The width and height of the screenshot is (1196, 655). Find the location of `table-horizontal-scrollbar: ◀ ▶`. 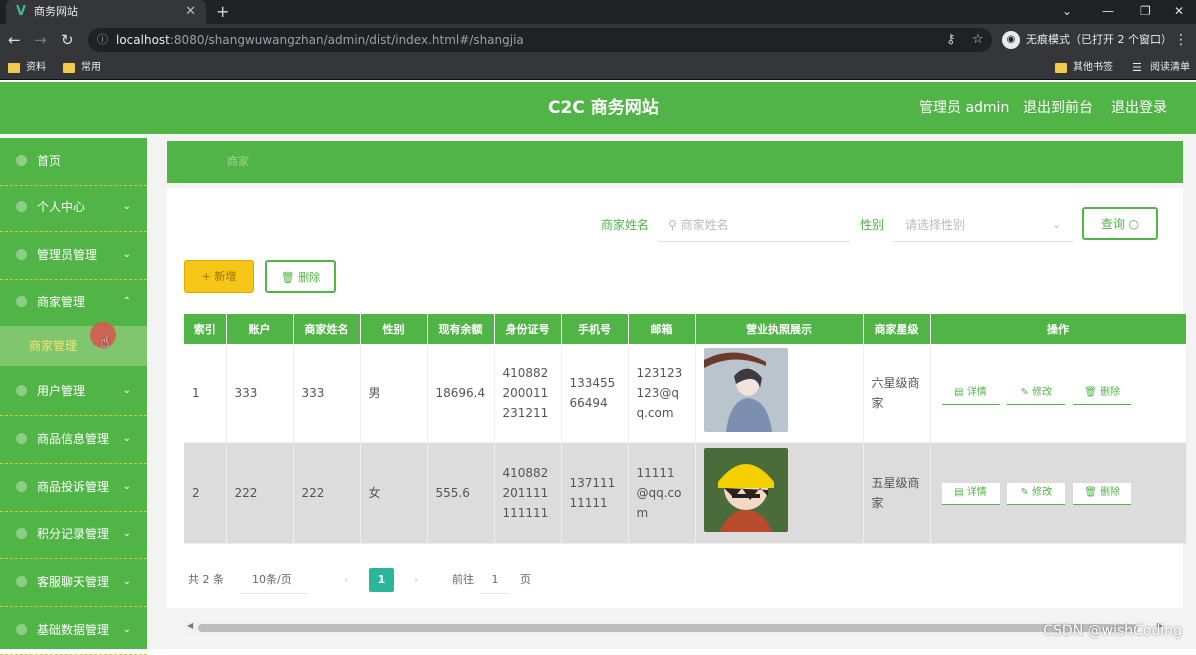

table-horizontal-scrollbar: ◀ ▶ is located at coordinates (675, 628).